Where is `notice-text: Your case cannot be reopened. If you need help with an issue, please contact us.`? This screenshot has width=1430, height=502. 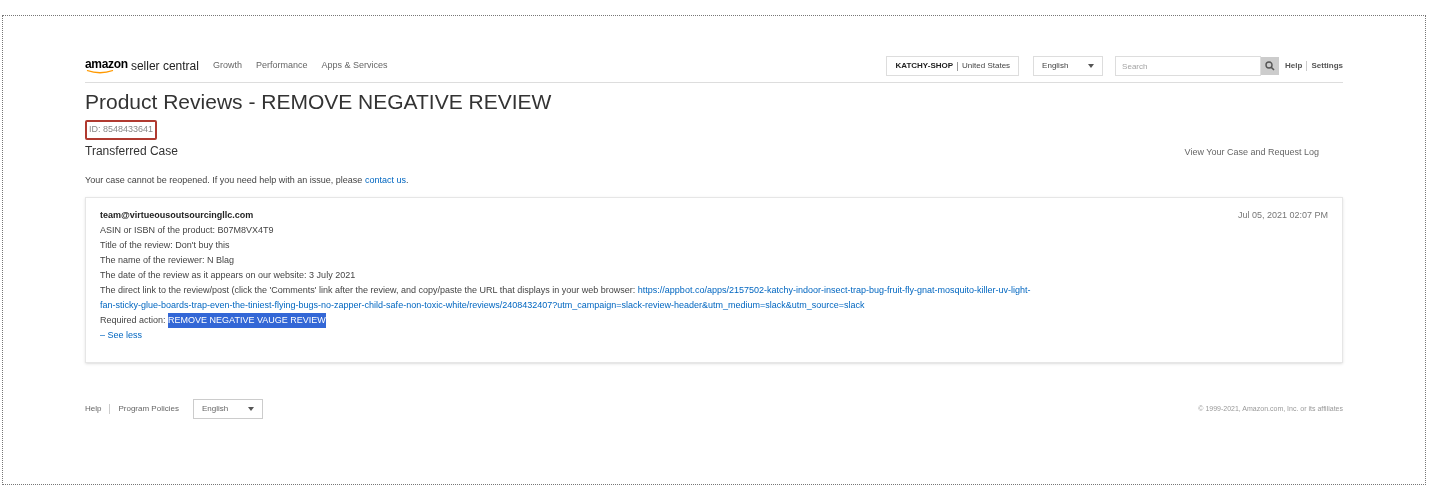
notice-text: Your case cannot be reopened. If you need help with an issue, please contact us. is located at coordinates (247, 180).